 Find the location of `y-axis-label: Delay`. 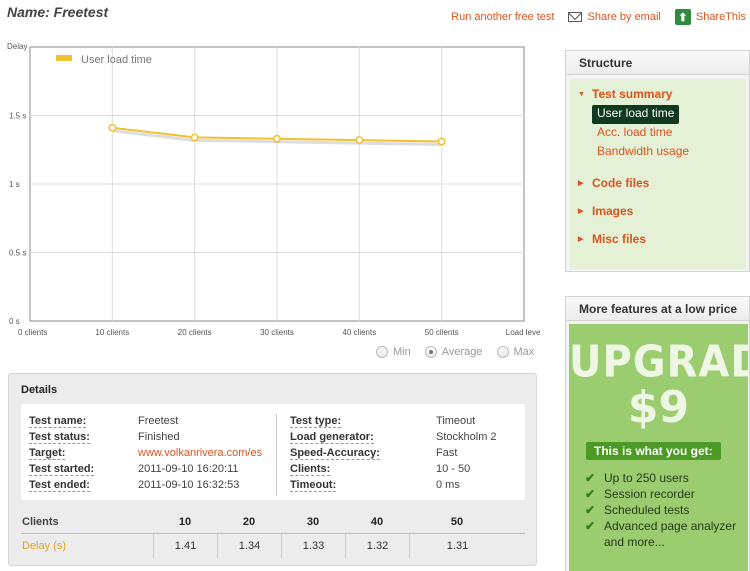

y-axis-label: Delay is located at coordinates (17, 46).